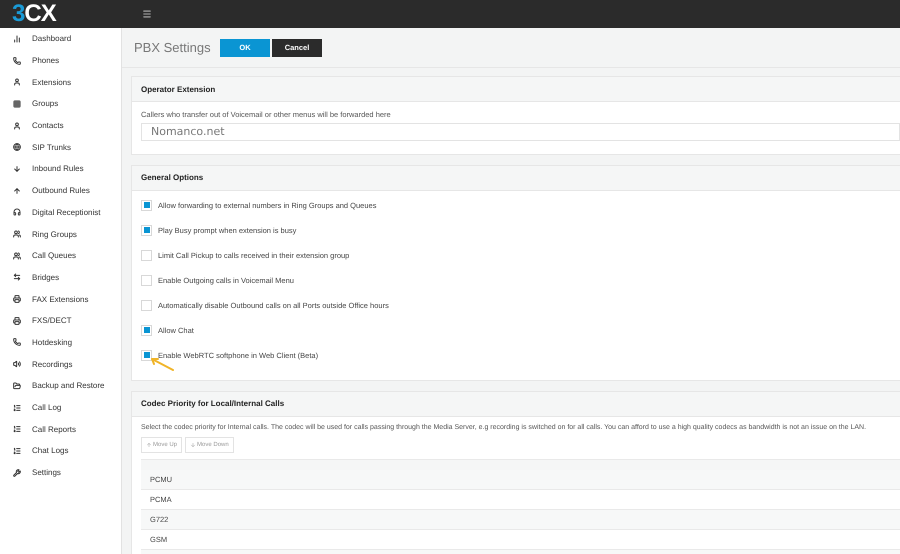 Image resolution: width=900 pixels, height=554 pixels. What do you see at coordinates (17, 38) in the screenshot?
I see `bar-chart-icon` at bounding box center [17, 38].